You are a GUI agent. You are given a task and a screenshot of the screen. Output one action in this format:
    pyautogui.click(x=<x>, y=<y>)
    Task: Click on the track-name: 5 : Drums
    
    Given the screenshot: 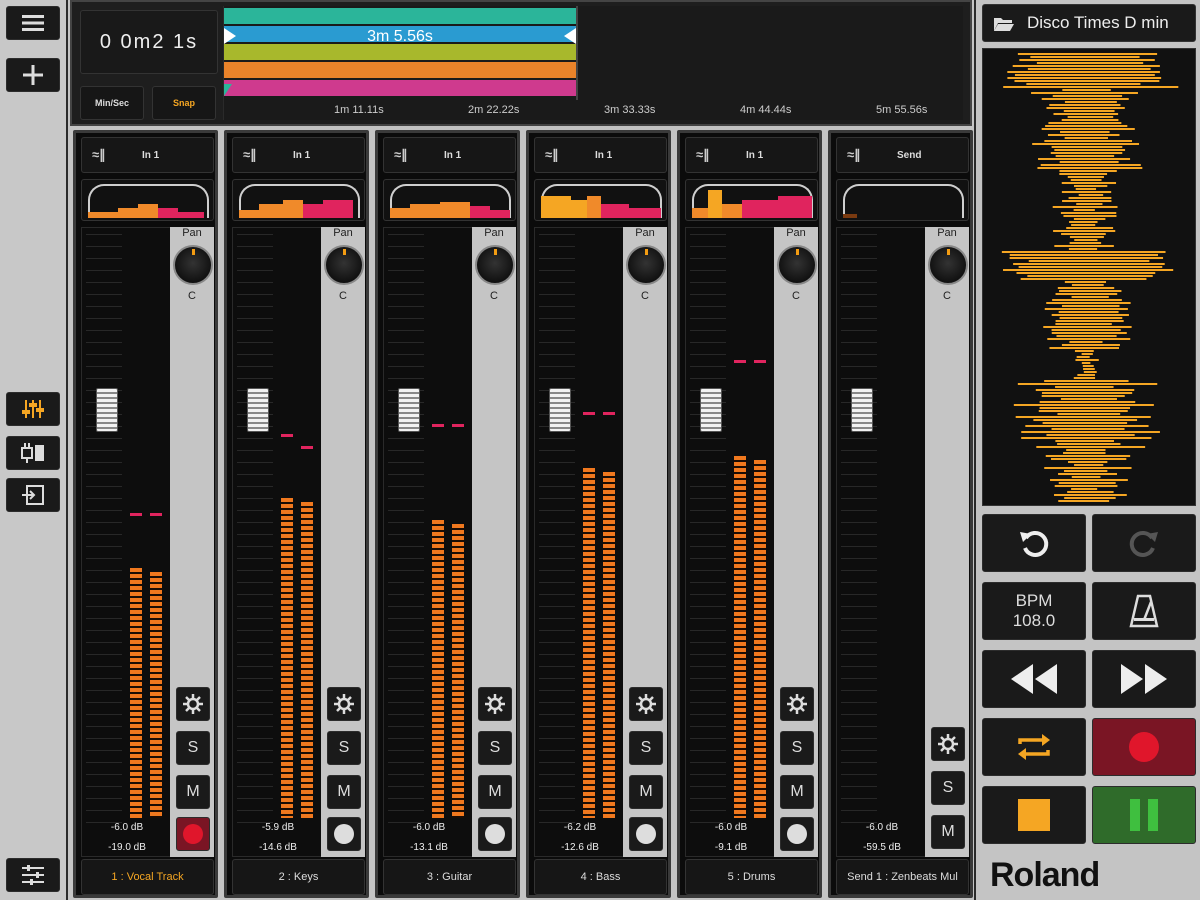 What is the action you would take?
    pyautogui.click(x=751, y=877)
    